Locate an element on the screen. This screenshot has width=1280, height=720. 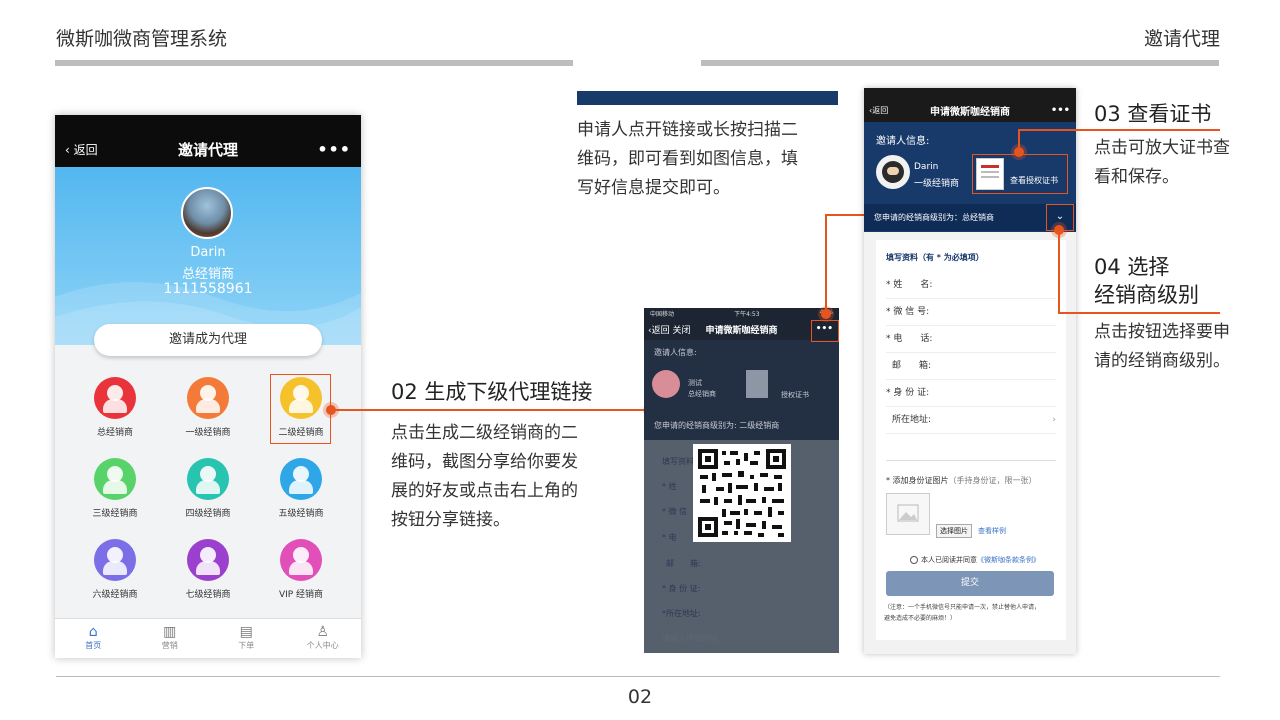
address-field: 所在地址: › is located at coordinates (971, 420).